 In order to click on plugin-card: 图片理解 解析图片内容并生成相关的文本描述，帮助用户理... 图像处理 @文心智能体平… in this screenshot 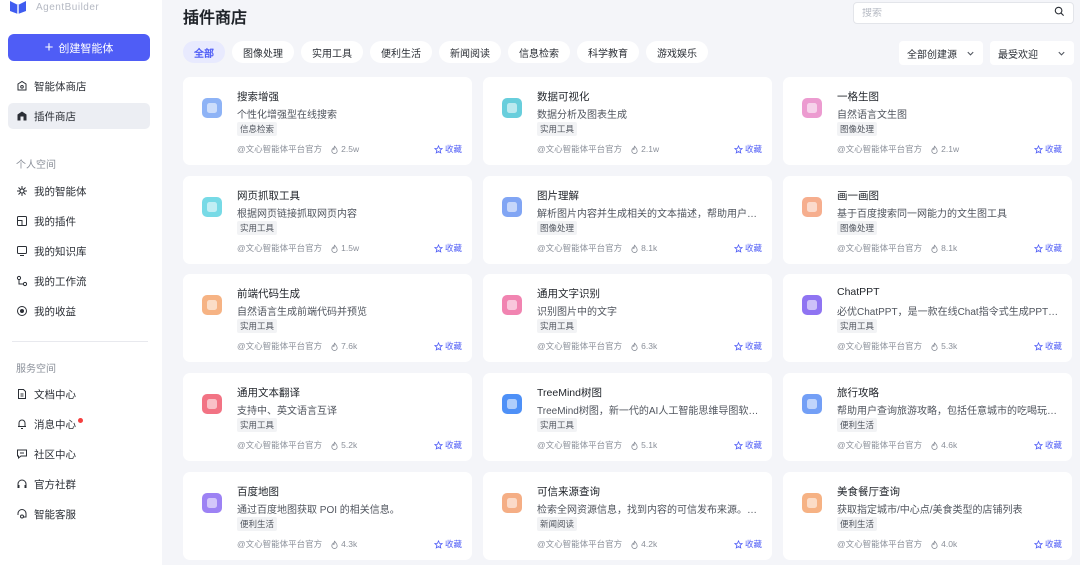, I will do `click(627, 220)`.